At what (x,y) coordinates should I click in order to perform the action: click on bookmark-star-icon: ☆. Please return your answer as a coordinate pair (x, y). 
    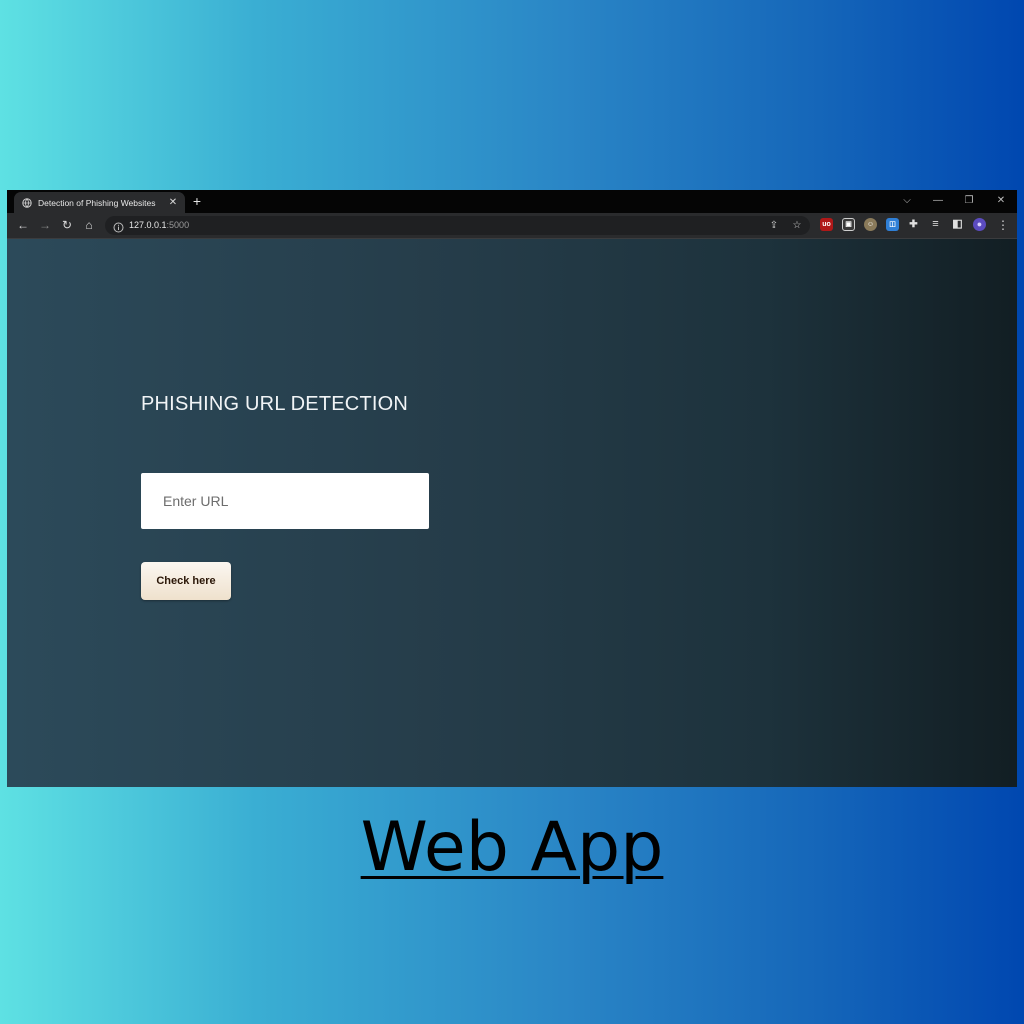
    Looking at the image, I should click on (797, 225).